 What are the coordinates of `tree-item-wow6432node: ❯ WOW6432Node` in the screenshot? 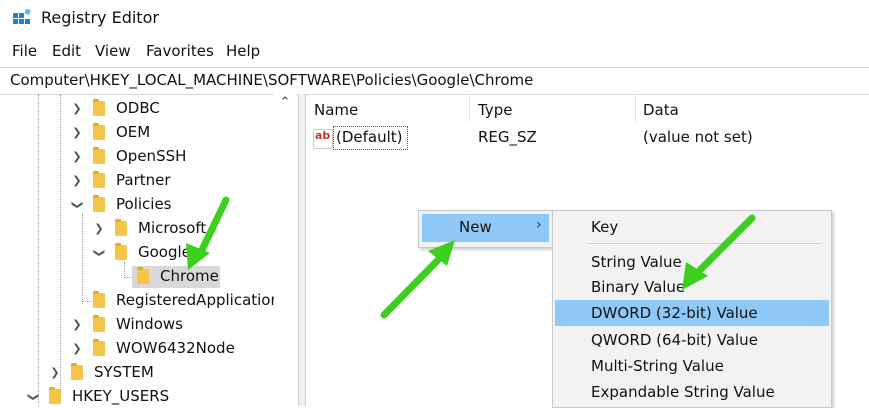 It's located at (145, 349).